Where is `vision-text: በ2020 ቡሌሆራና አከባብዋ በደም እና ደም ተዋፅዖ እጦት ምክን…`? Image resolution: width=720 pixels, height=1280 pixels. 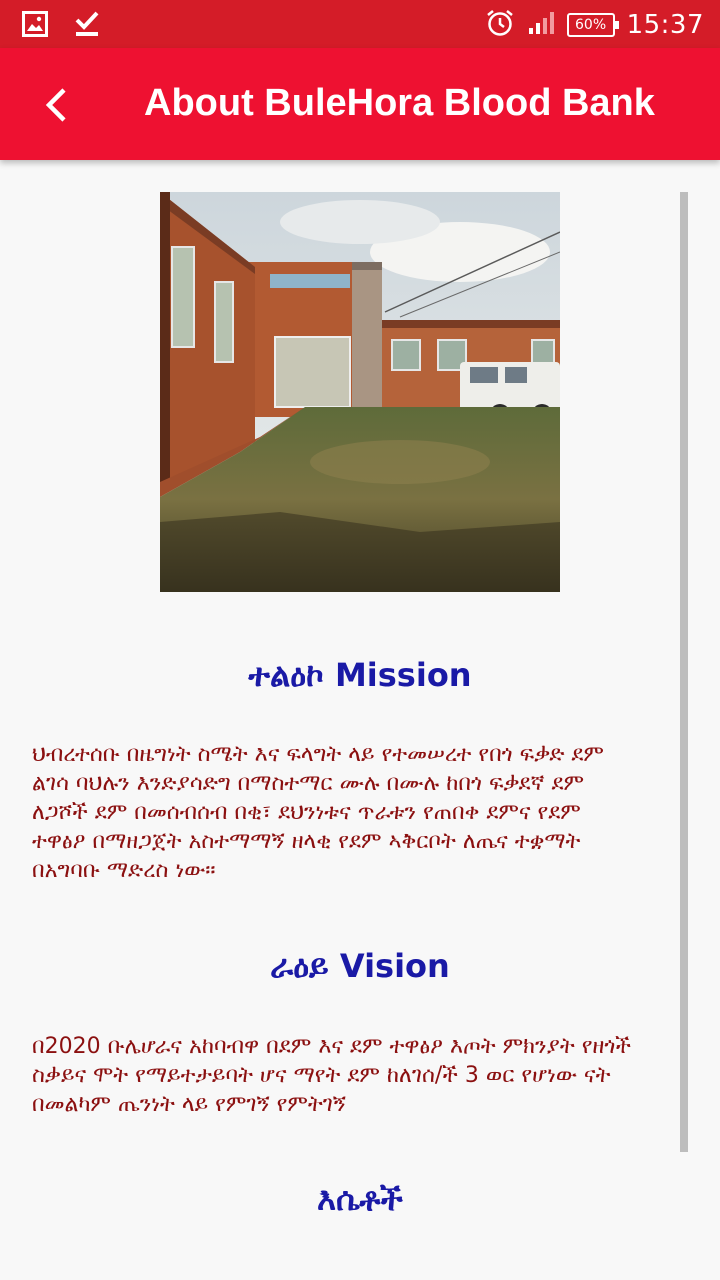
vision-text: በ2020 ቡሌሆራና አከባብዋ በደም እና ደም ተዋፅዖ እጦት ምክን… is located at coordinates (331, 1075).